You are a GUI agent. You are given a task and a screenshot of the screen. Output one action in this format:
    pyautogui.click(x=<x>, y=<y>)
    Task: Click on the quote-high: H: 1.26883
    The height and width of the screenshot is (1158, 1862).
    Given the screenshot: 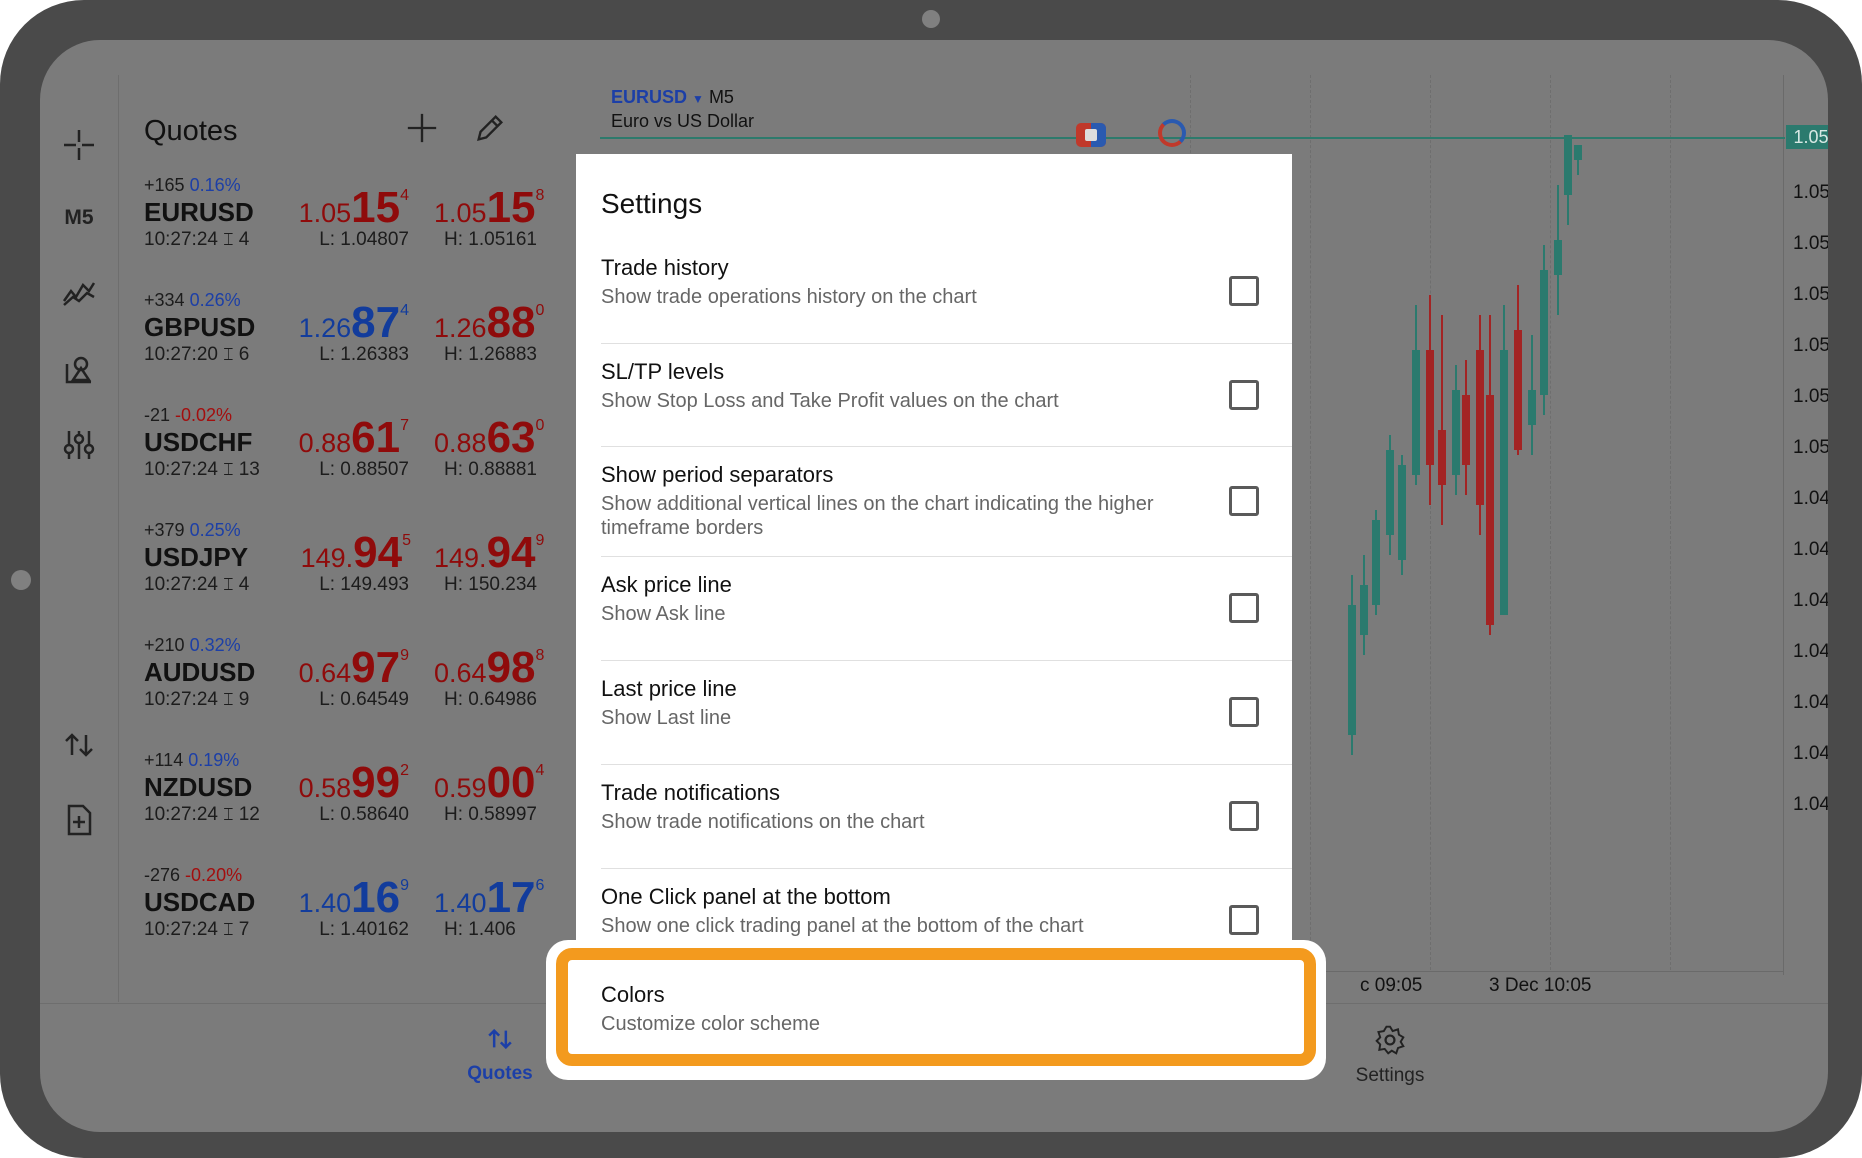 What is the action you would take?
    pyautogui.click(x=490, y=354)
    